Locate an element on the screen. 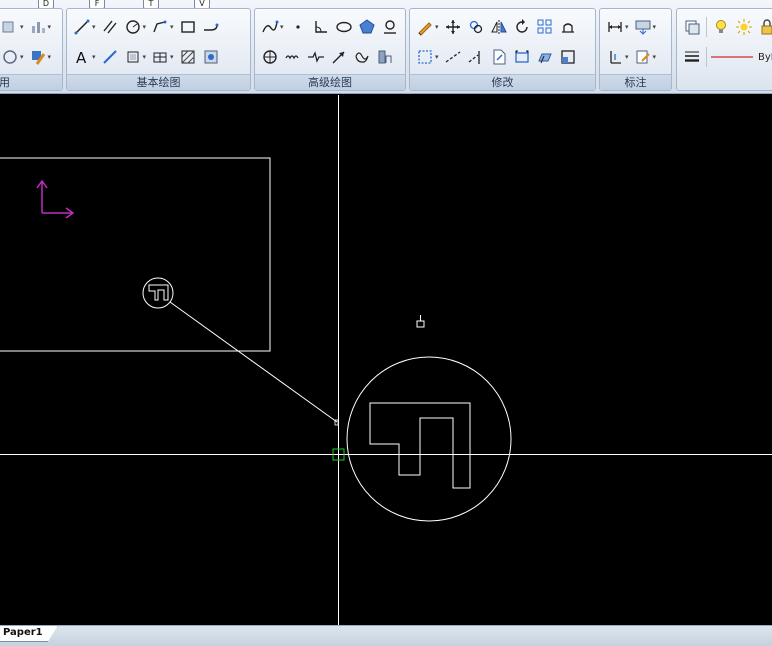  move-icon is located at coordinates (453, 27).